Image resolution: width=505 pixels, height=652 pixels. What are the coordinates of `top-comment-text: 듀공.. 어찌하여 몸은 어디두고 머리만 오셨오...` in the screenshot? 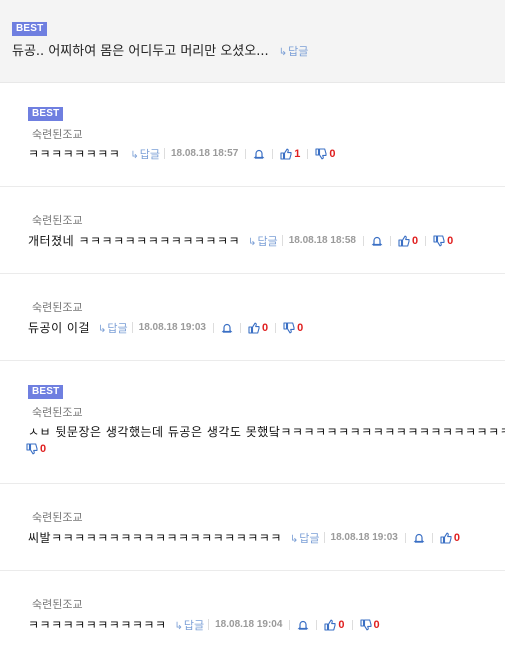 It's located at (140, 51).